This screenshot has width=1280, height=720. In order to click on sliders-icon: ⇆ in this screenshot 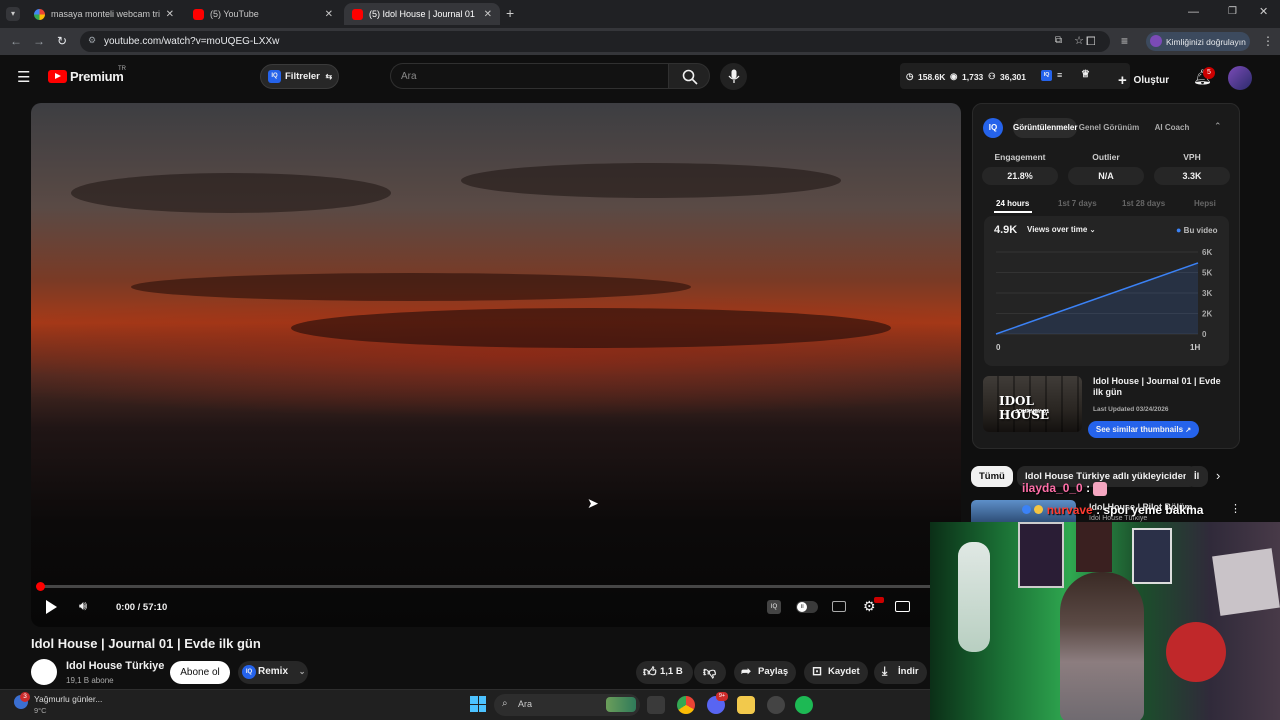, I will do `click(329, 76)`.